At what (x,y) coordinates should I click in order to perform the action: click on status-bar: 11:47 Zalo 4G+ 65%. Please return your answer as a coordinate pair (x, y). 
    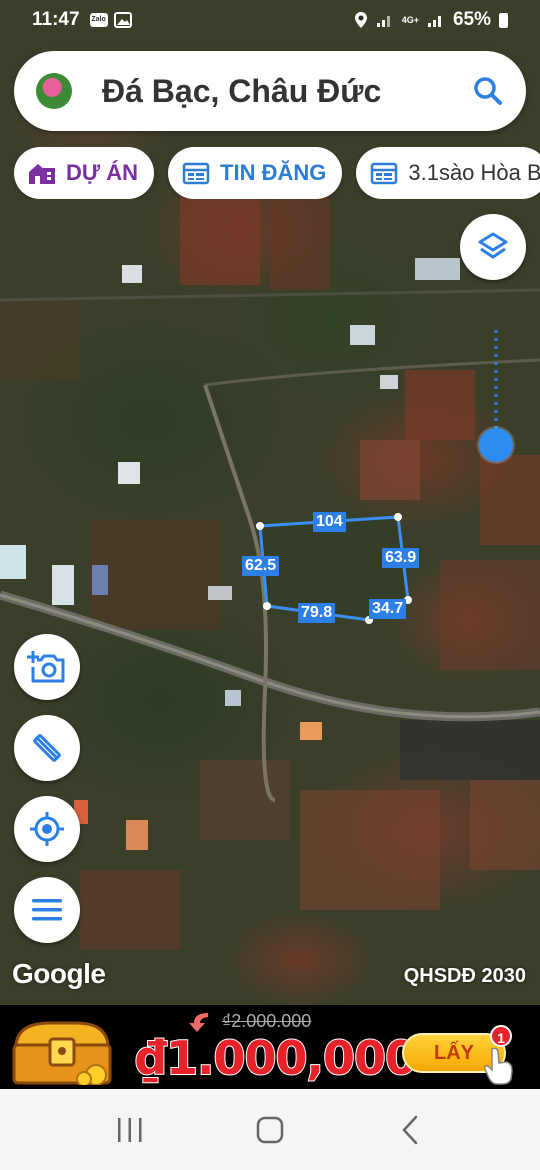
    Looking at the image, I should click on (270, 20).